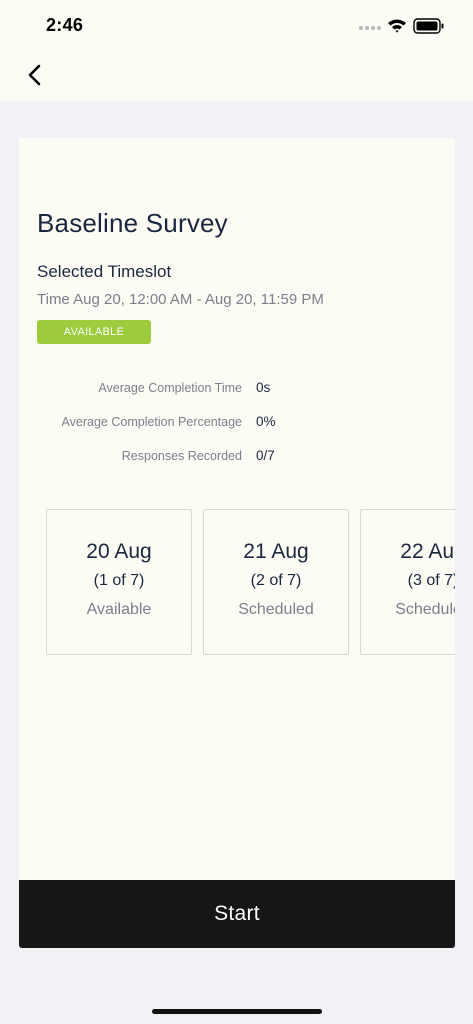  I want to click on stat-label: Responses Recorded, so click(181, 456).